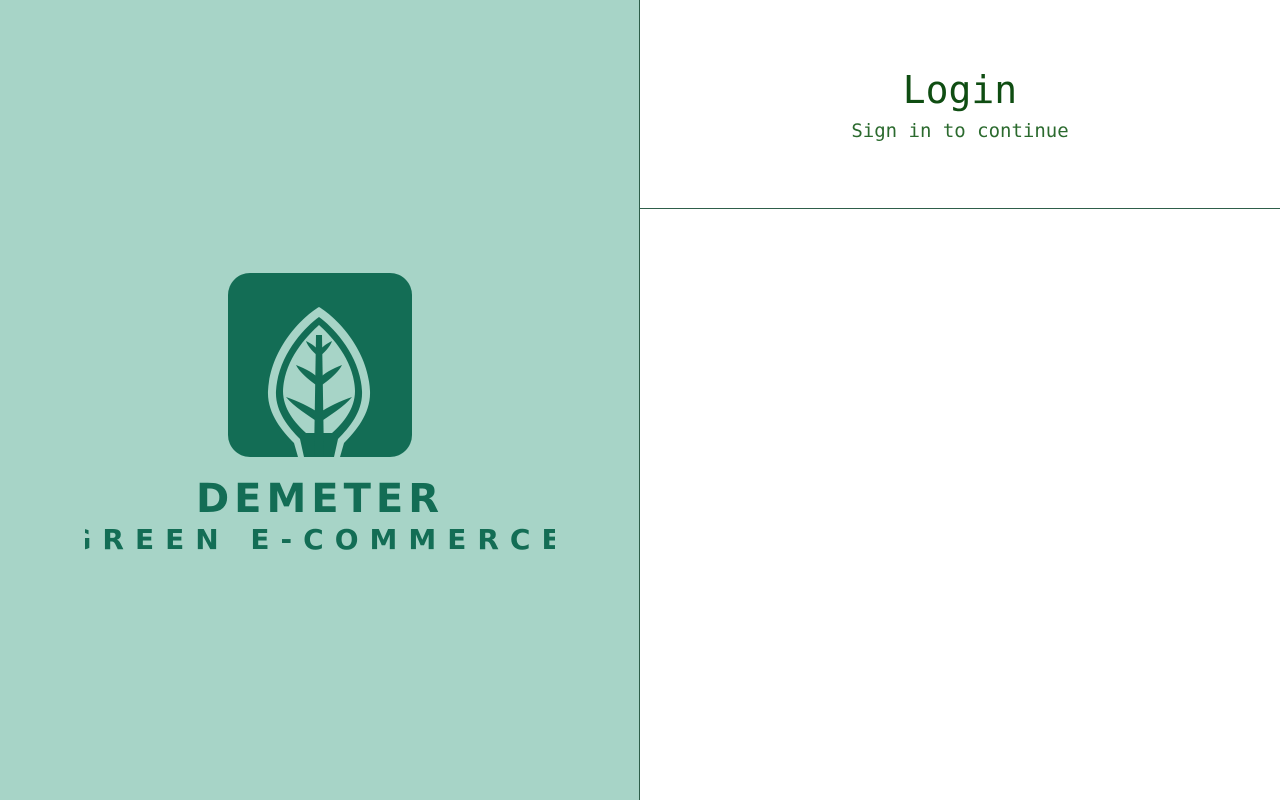  I want to click on brand-wordmark: DEMETER GREEN E-COMMERCE, so click(320, 517).